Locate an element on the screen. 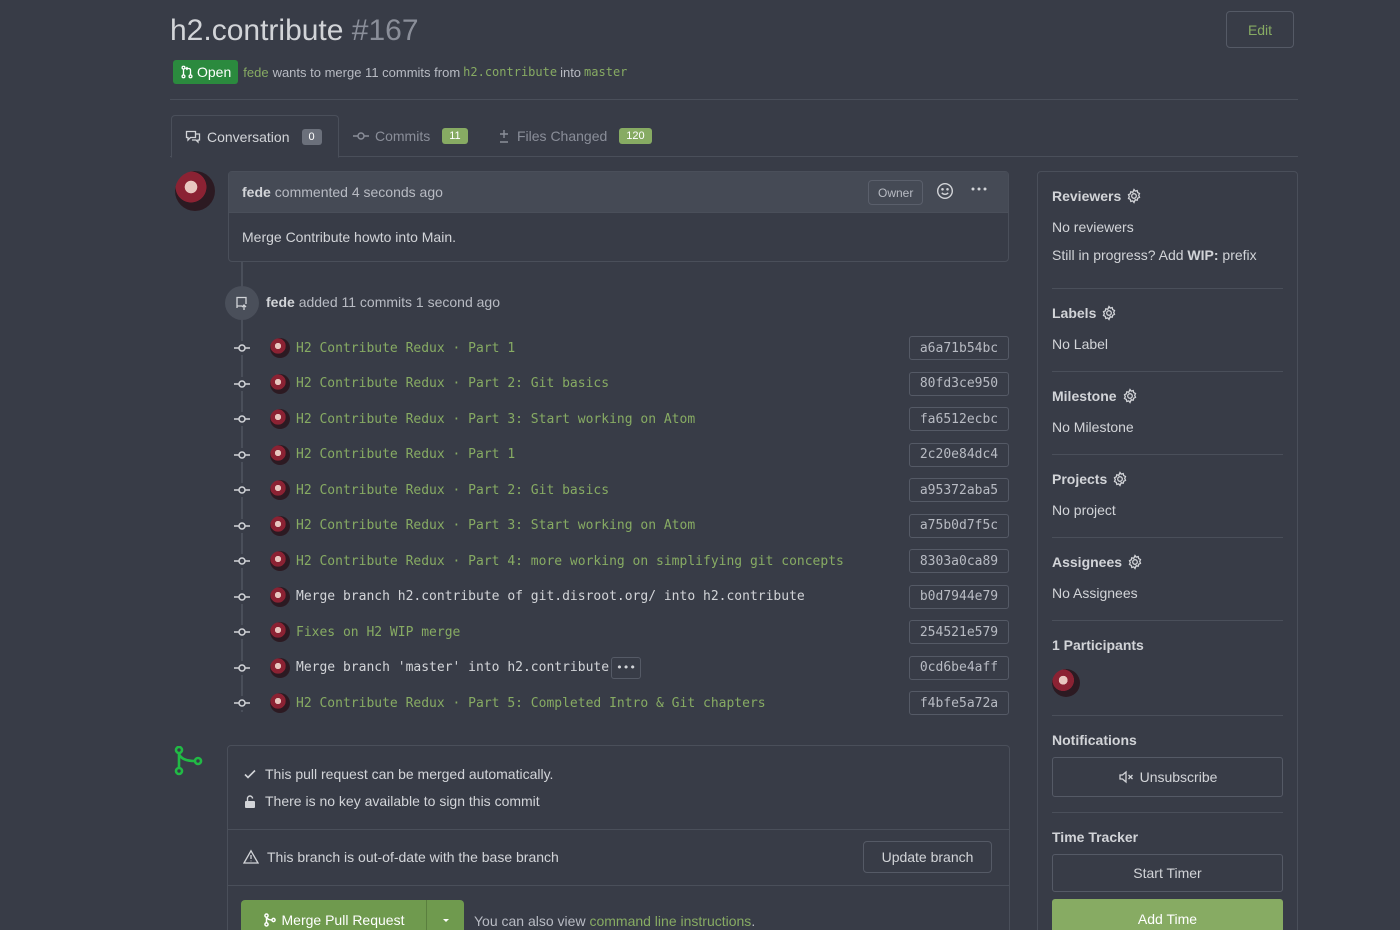 The image size is (1400, 930). unsubscribe-button: Unsubscribe is located at coordinates (1167, 777).